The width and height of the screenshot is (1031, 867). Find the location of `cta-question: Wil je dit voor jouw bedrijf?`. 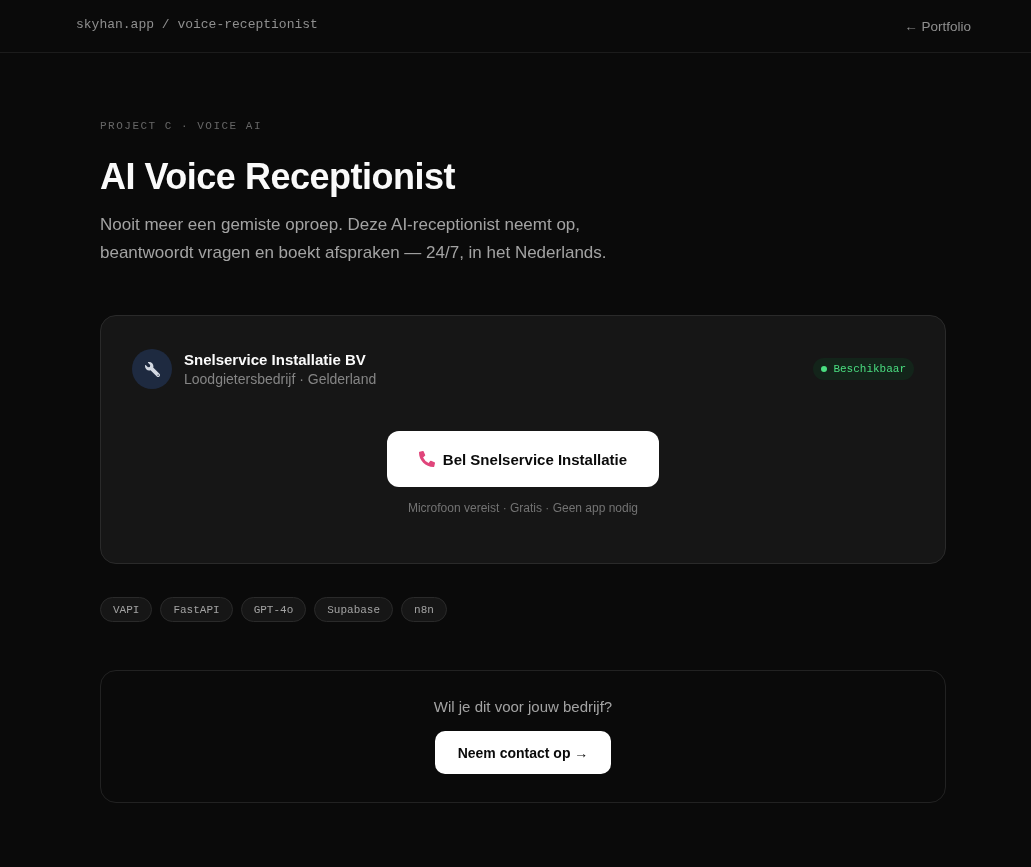

cta-question: Wil je dit voor jouw bedrijf? is located at coordinates (523, 706).